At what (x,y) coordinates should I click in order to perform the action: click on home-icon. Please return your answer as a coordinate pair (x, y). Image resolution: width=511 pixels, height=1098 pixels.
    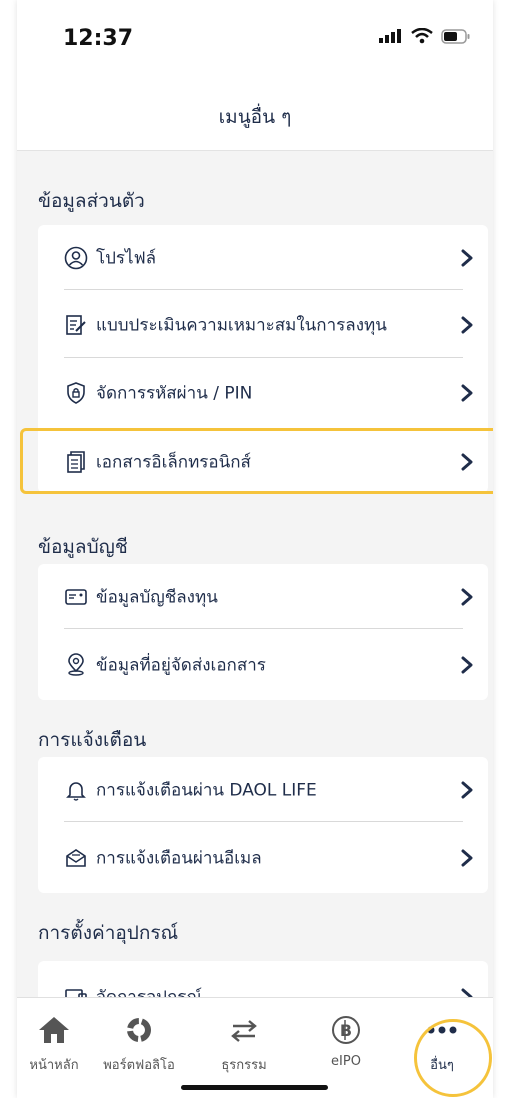
    Looking at the image, I should click on (54, 1030).